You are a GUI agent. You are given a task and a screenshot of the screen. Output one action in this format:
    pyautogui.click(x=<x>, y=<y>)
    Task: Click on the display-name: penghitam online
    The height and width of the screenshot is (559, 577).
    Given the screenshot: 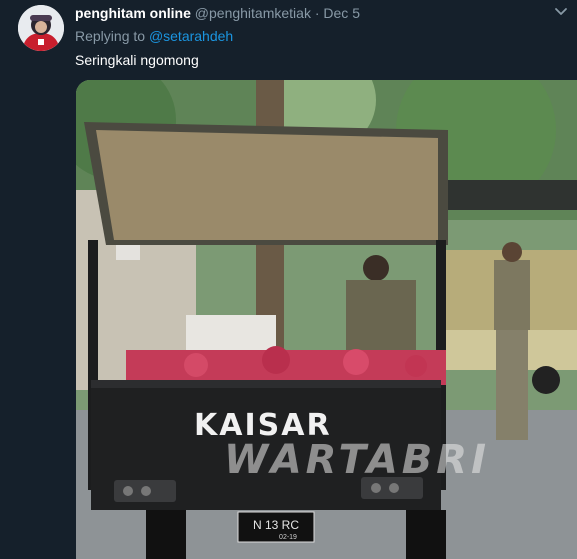 What is the action you would take?
    pyautogui.click(x=133, y=13)
    